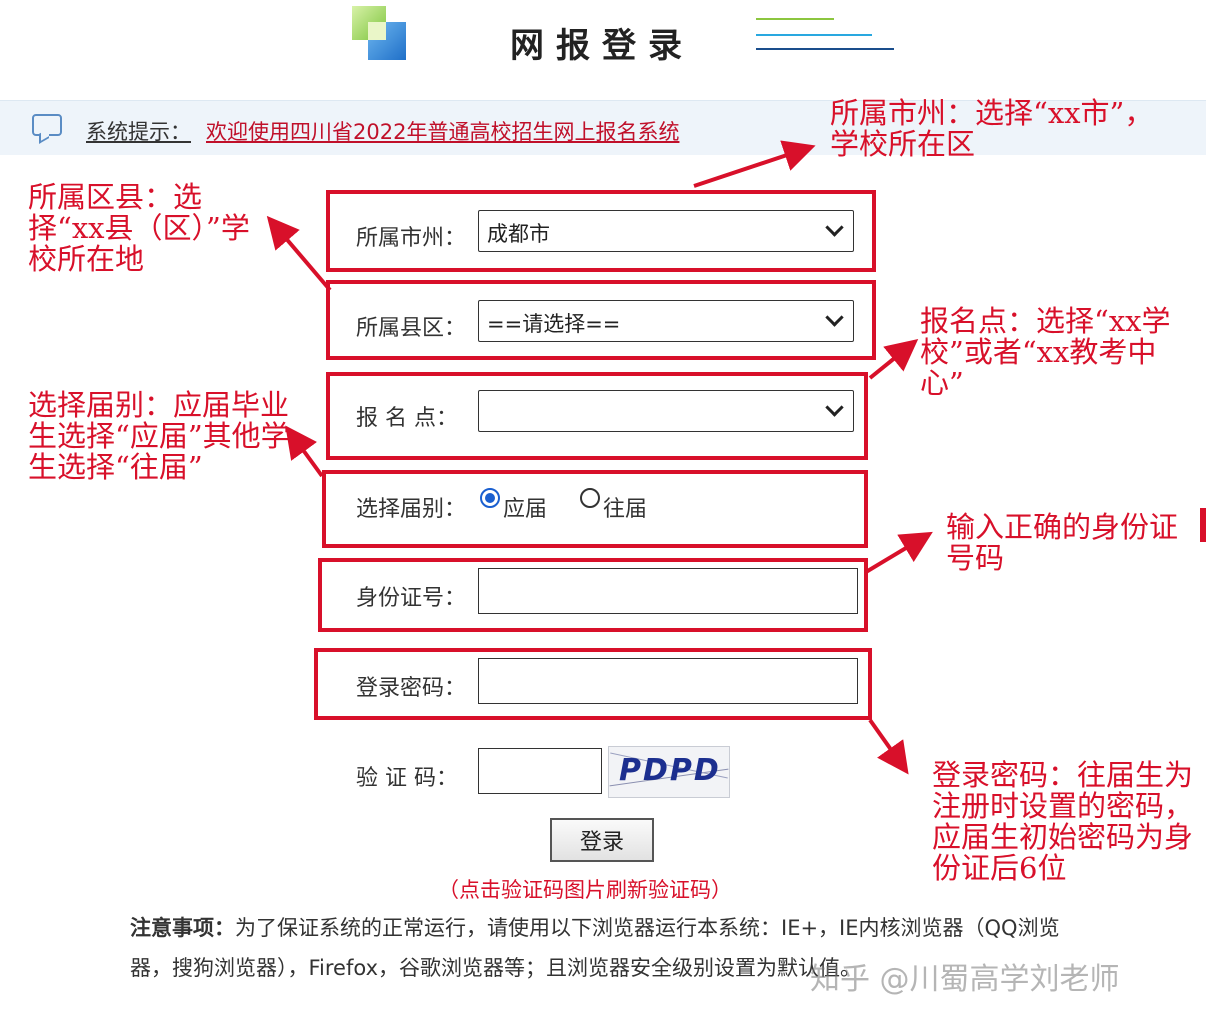  Describe the element at coordinates (898, 552) in the screenshot. I see `arrow-id-number` at that location.